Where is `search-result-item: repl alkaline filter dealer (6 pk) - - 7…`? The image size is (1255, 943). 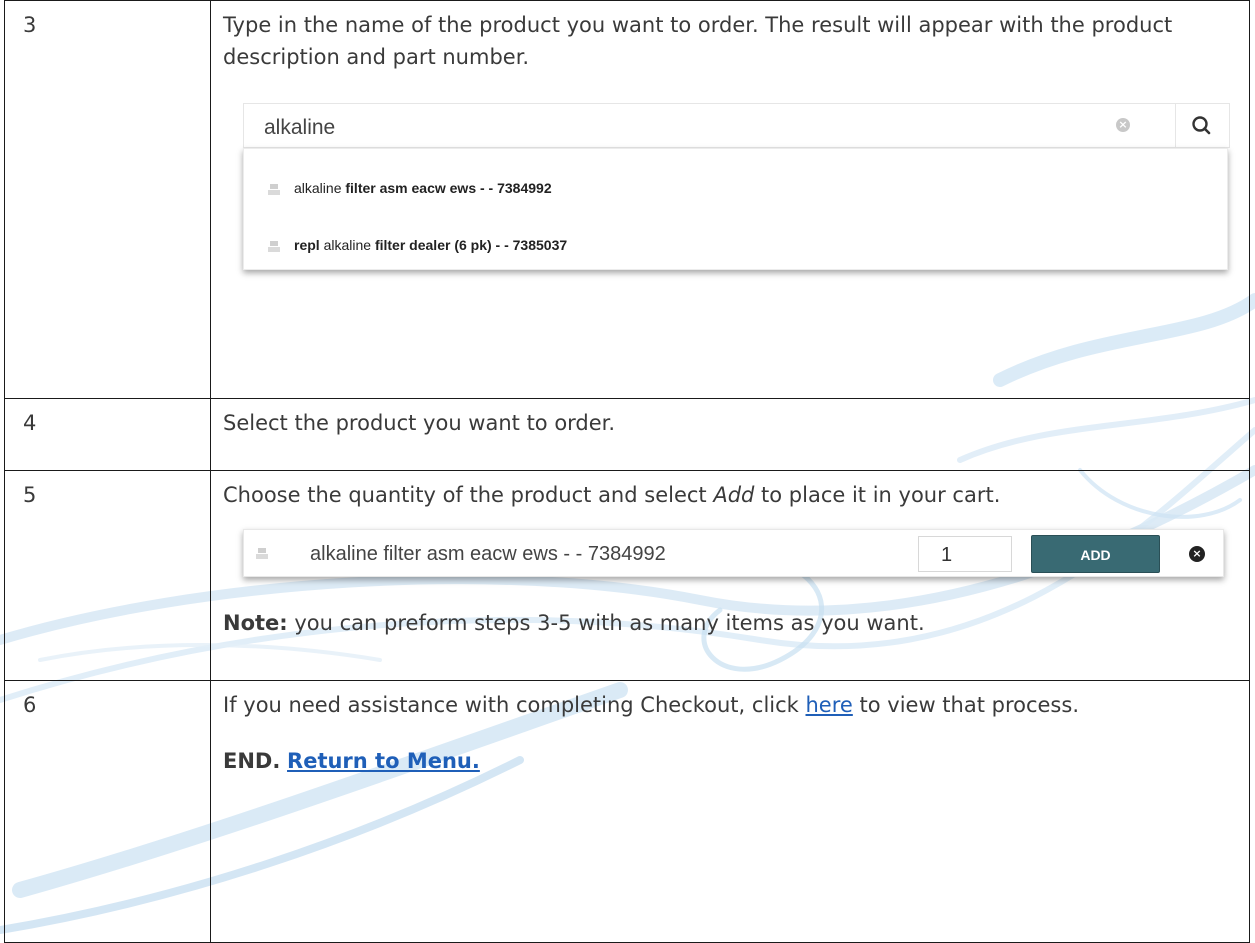 search-result-item: repl alkaline filter dealer (6 pk) - - 7… is located at coordinates (418, 241).